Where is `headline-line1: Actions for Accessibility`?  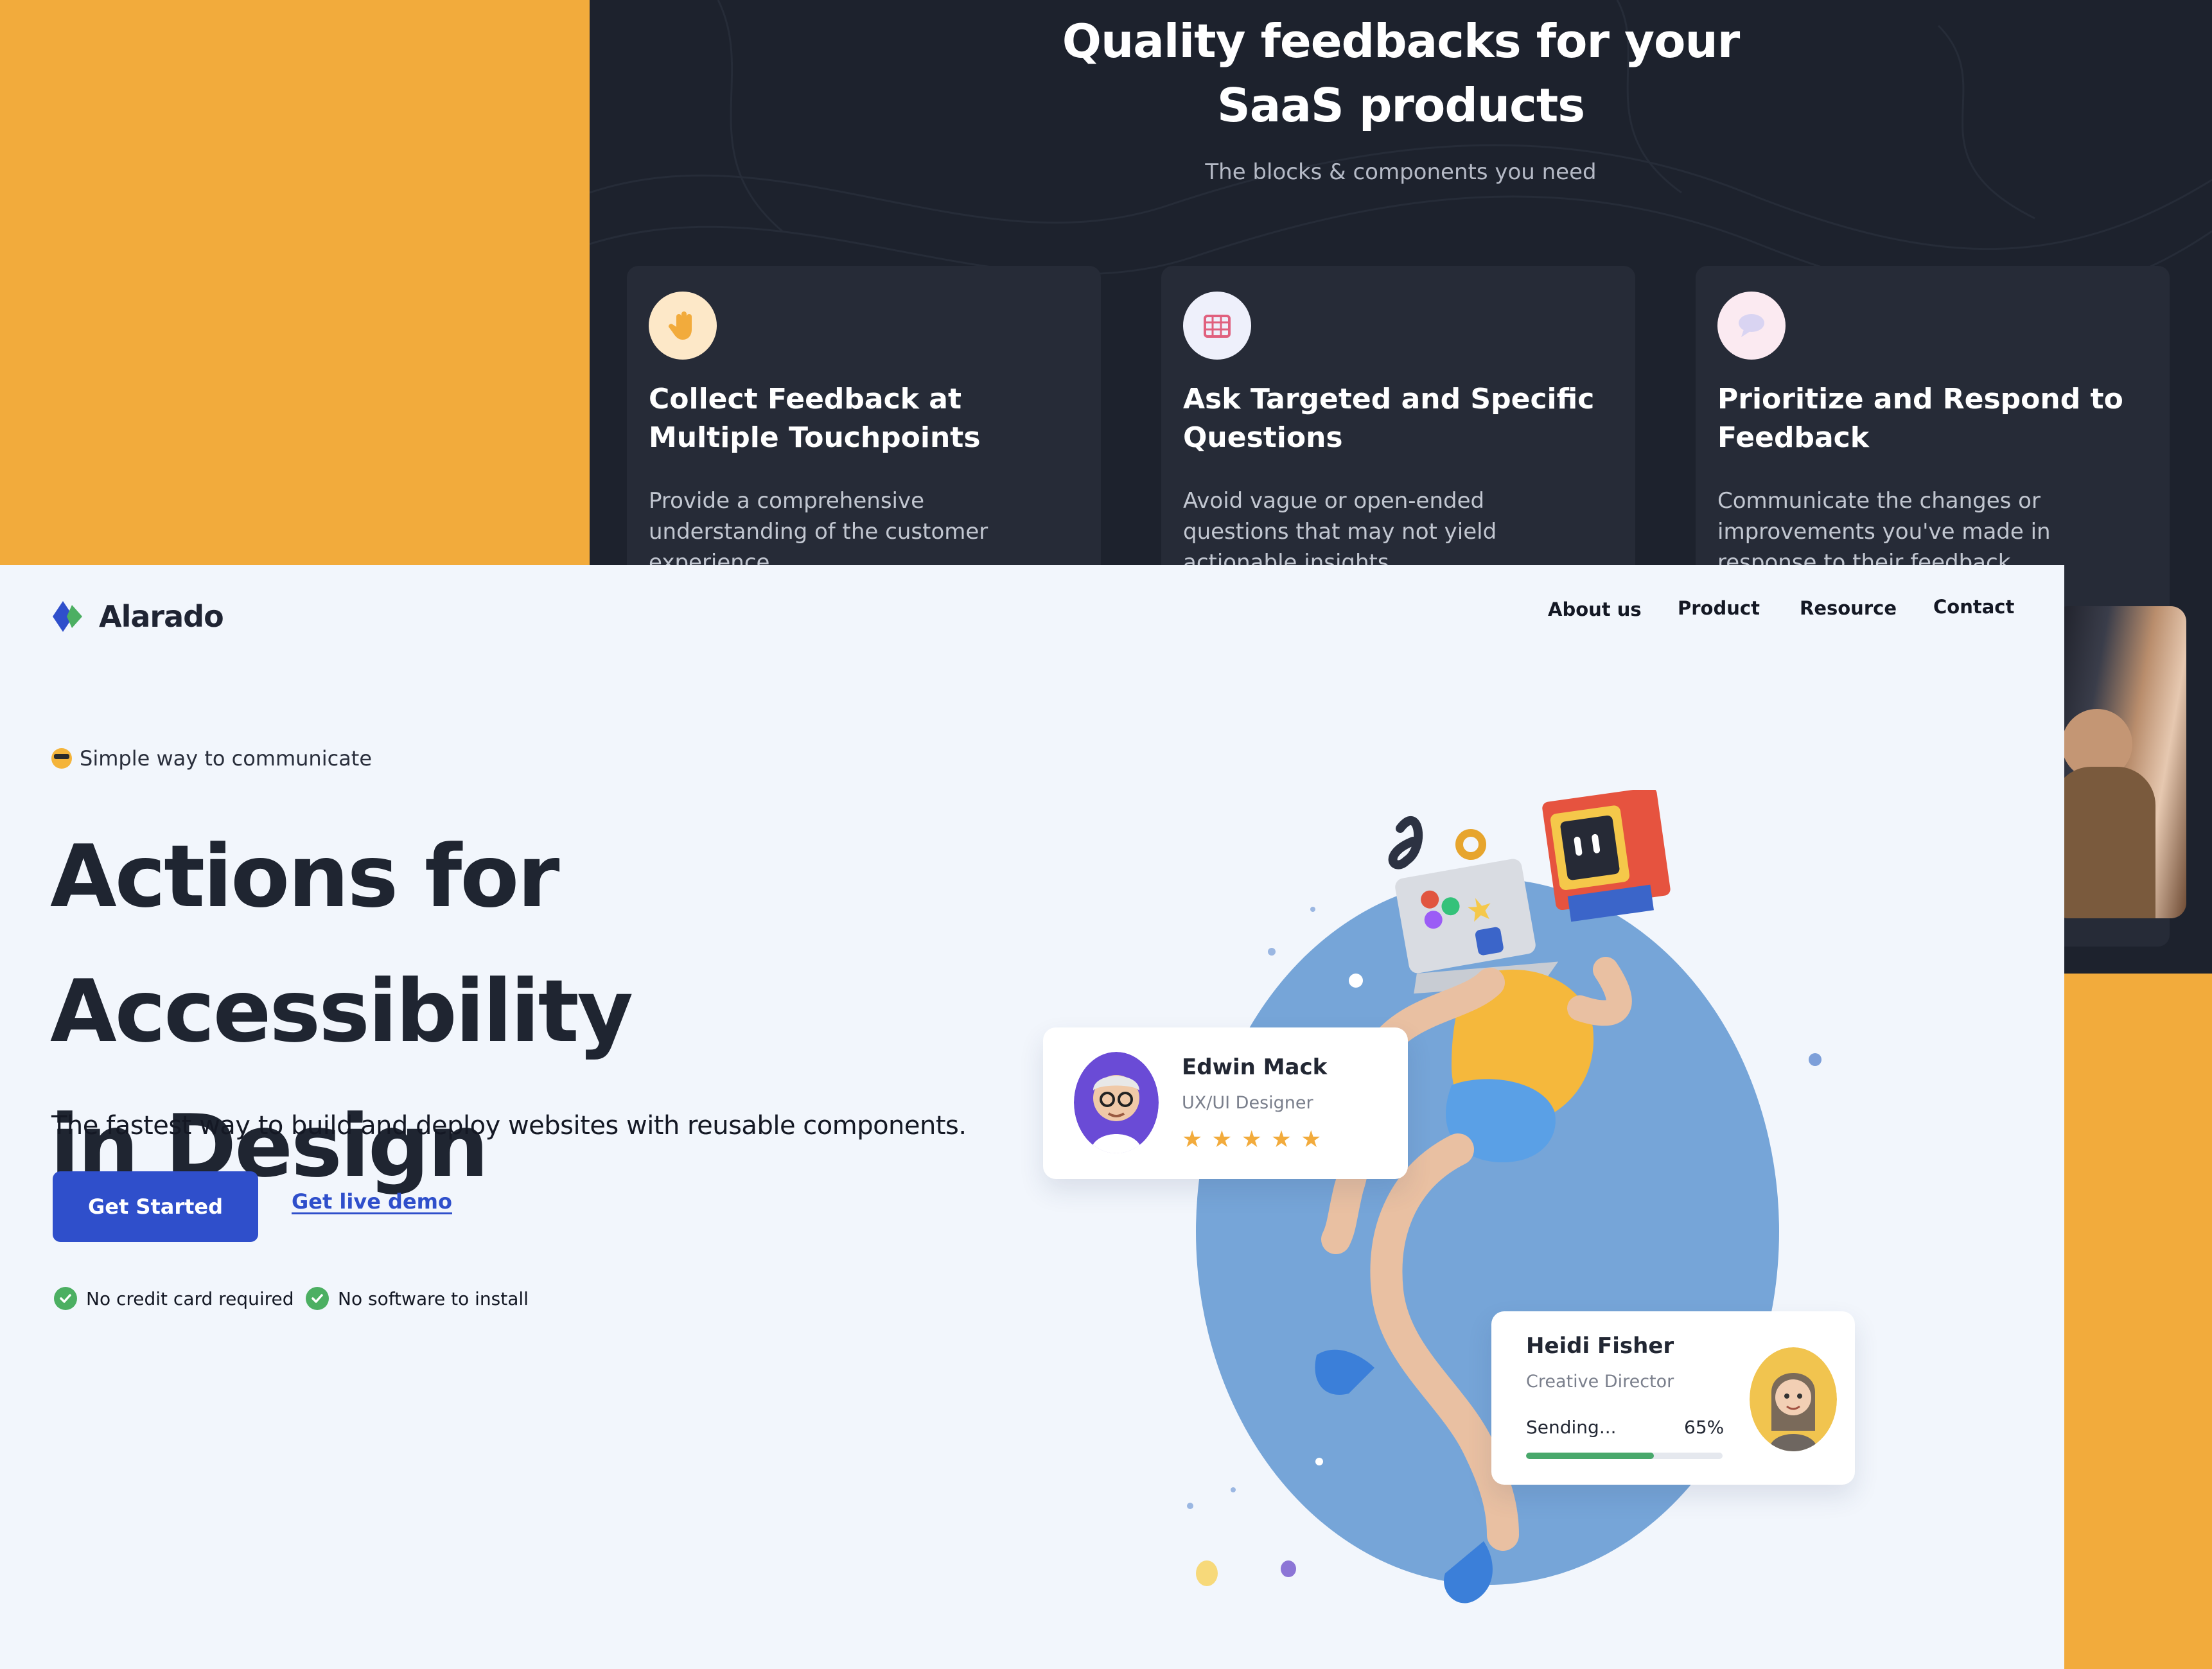 headline-line1: Actions for Accessibility is located at coordinates (341, 944).